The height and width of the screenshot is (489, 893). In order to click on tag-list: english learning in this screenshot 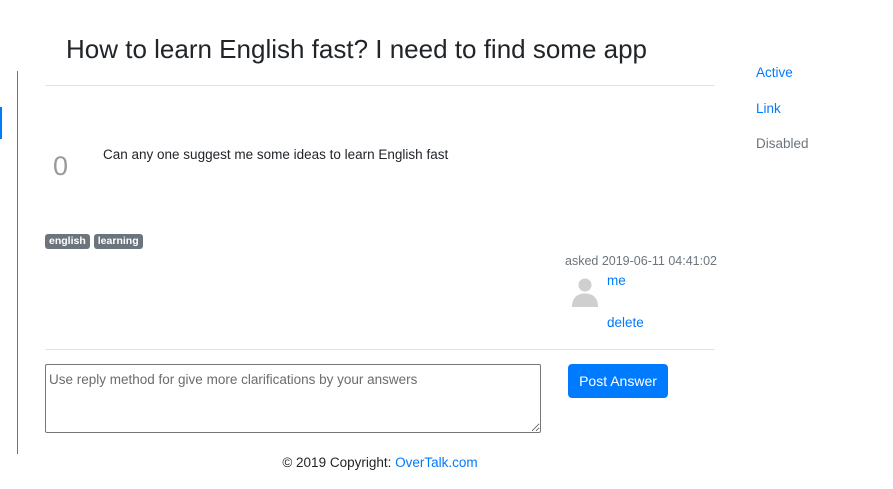, I will do `click(94, 241)`.